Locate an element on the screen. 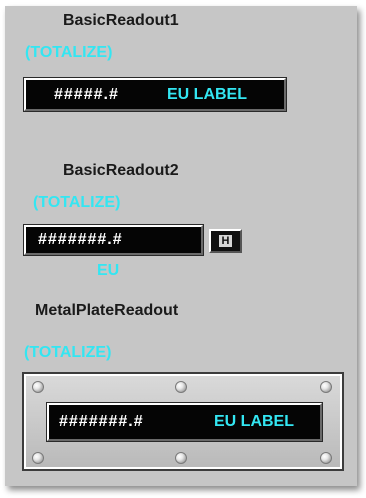  h-button-label: H is located at coordinates (225, 241).